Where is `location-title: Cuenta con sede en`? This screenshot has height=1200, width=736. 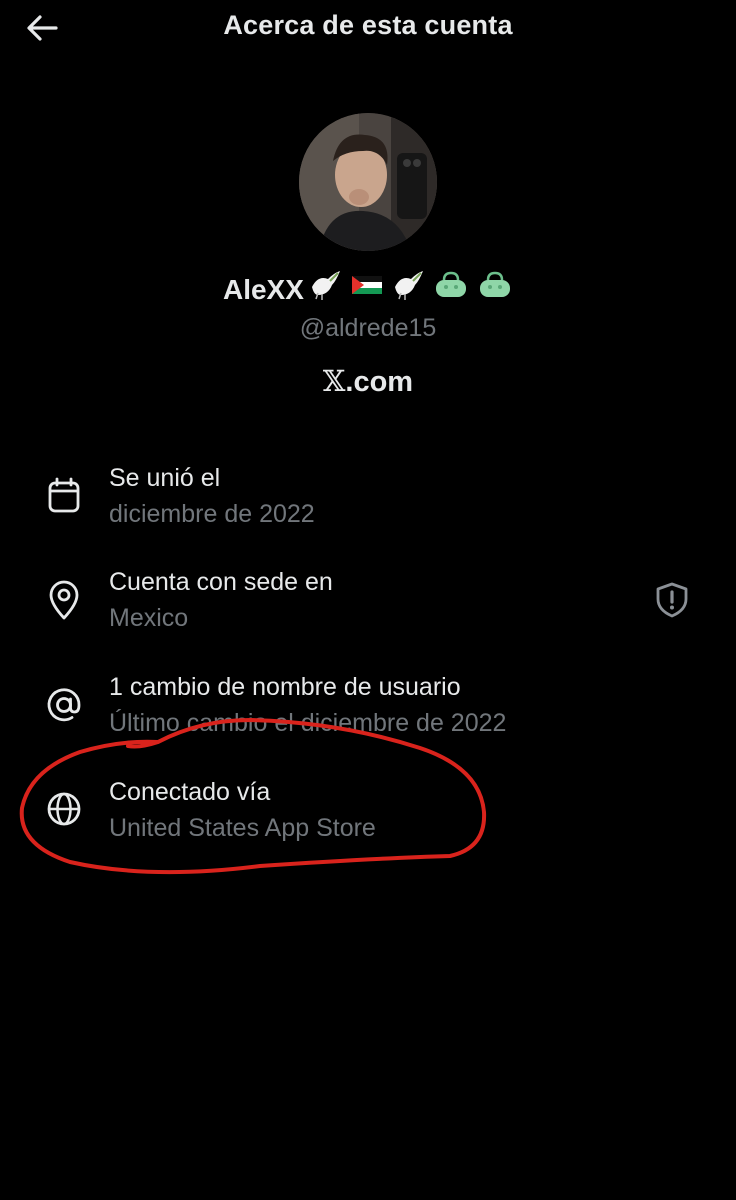 location-title: Cuenta con sede en is located at coordinates (221, 582).